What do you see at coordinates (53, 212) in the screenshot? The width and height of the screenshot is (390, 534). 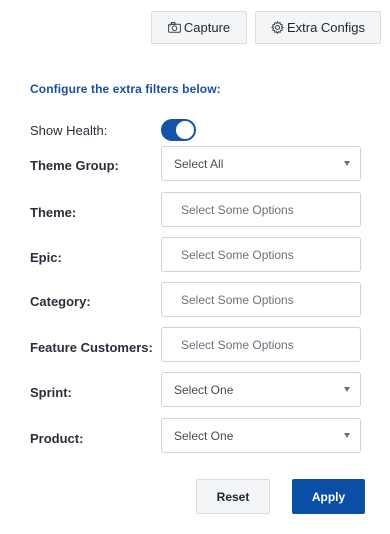 I see `theme-label: Theme:` at bounding box center [53, 212].